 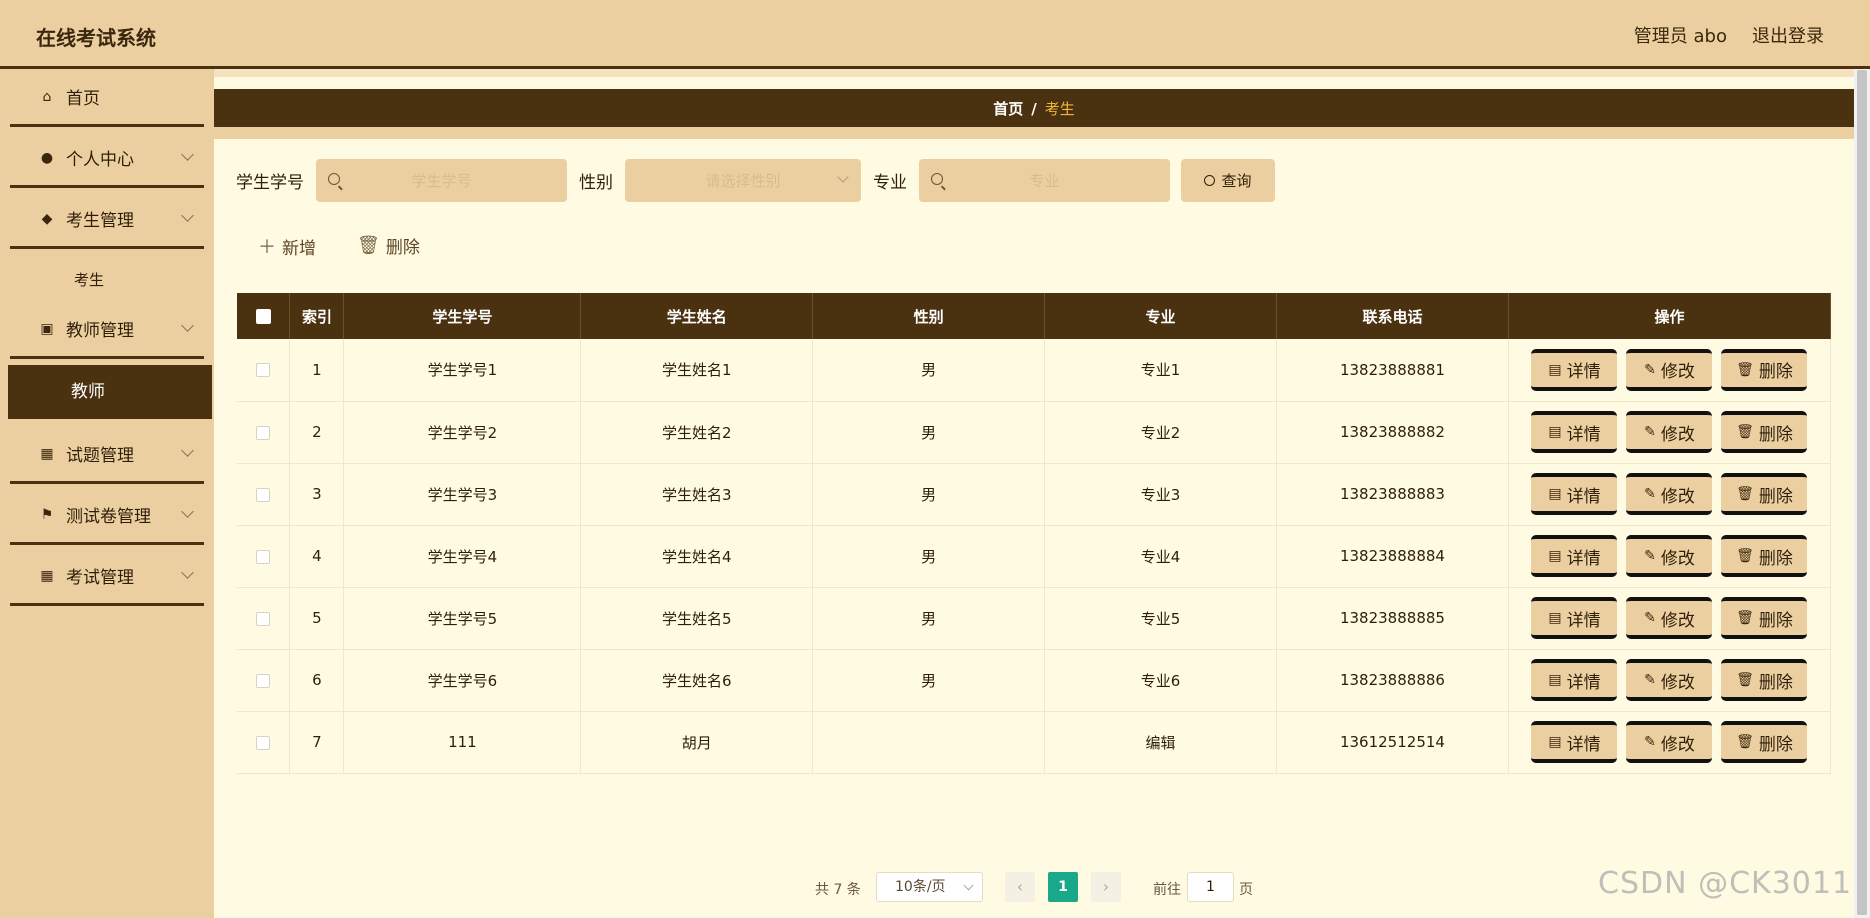 What do you see at coordinates (267, 247) in the screenshot?
I see `plus-icon: ＋` at bounding box center [267, 247].